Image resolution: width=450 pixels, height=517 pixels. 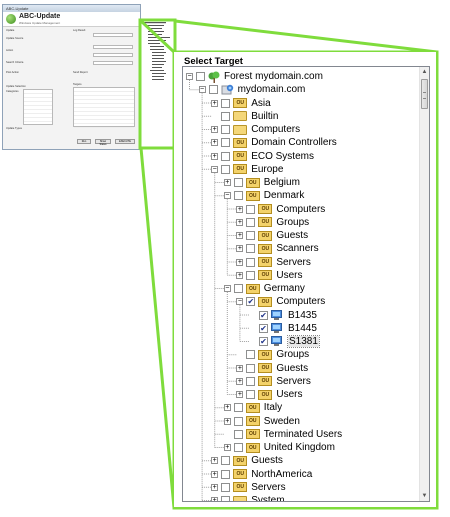 What do you see at coordinates (247, 169) in the screenshot?
I see `tree-item: − OU Europe` at bounding box center [247, 169].